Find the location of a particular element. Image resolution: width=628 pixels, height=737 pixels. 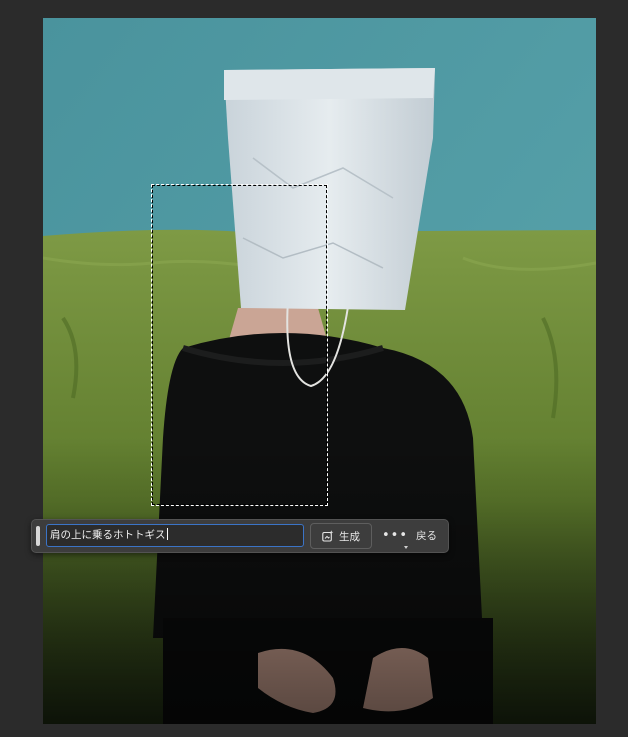

drag-handle-icon is located at coordinates (38, 536).